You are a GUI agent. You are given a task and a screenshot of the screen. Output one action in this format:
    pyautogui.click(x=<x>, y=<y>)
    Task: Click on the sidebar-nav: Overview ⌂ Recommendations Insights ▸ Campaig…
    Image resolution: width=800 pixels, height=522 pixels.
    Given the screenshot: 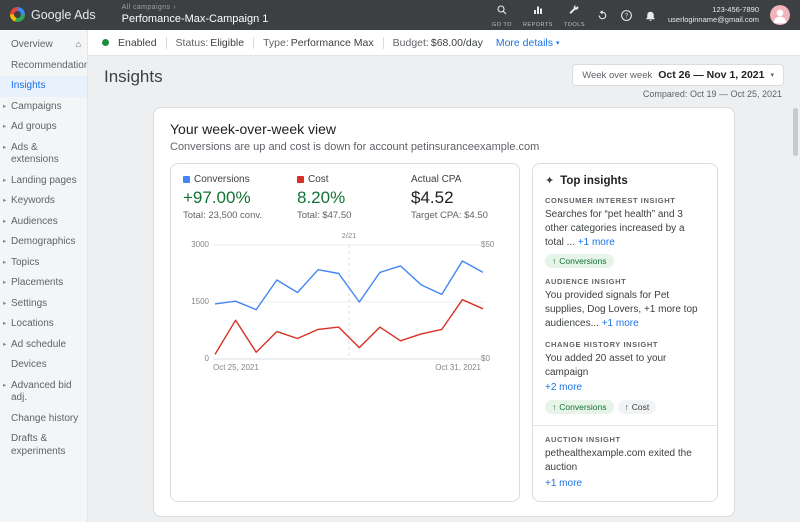 What is the action you would take?
    pyautogui.click(x=44, y=276)
    